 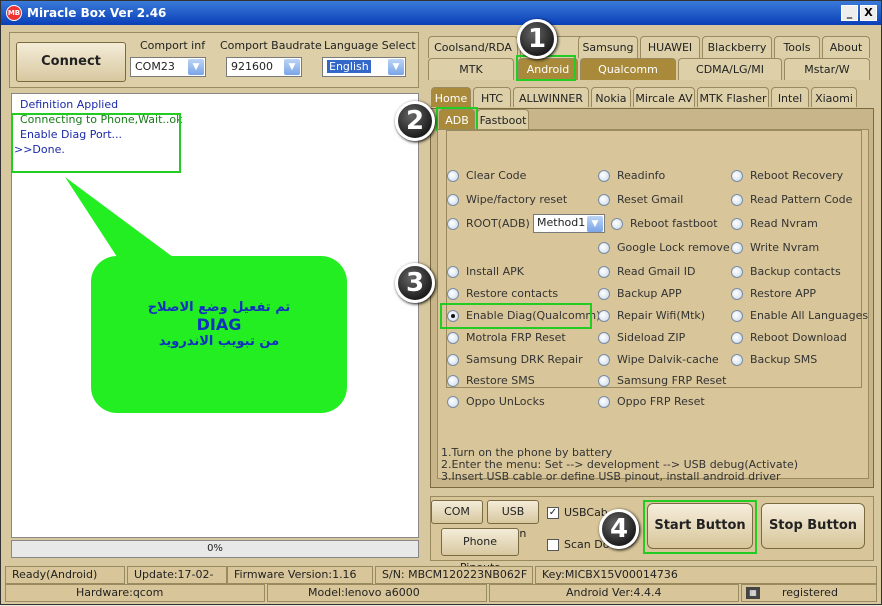 What do you see at coordinates (641, 337) in the screenshot?
I see `option-sideload-zip: Sideload ZIP` at bounding box center [641, 337].